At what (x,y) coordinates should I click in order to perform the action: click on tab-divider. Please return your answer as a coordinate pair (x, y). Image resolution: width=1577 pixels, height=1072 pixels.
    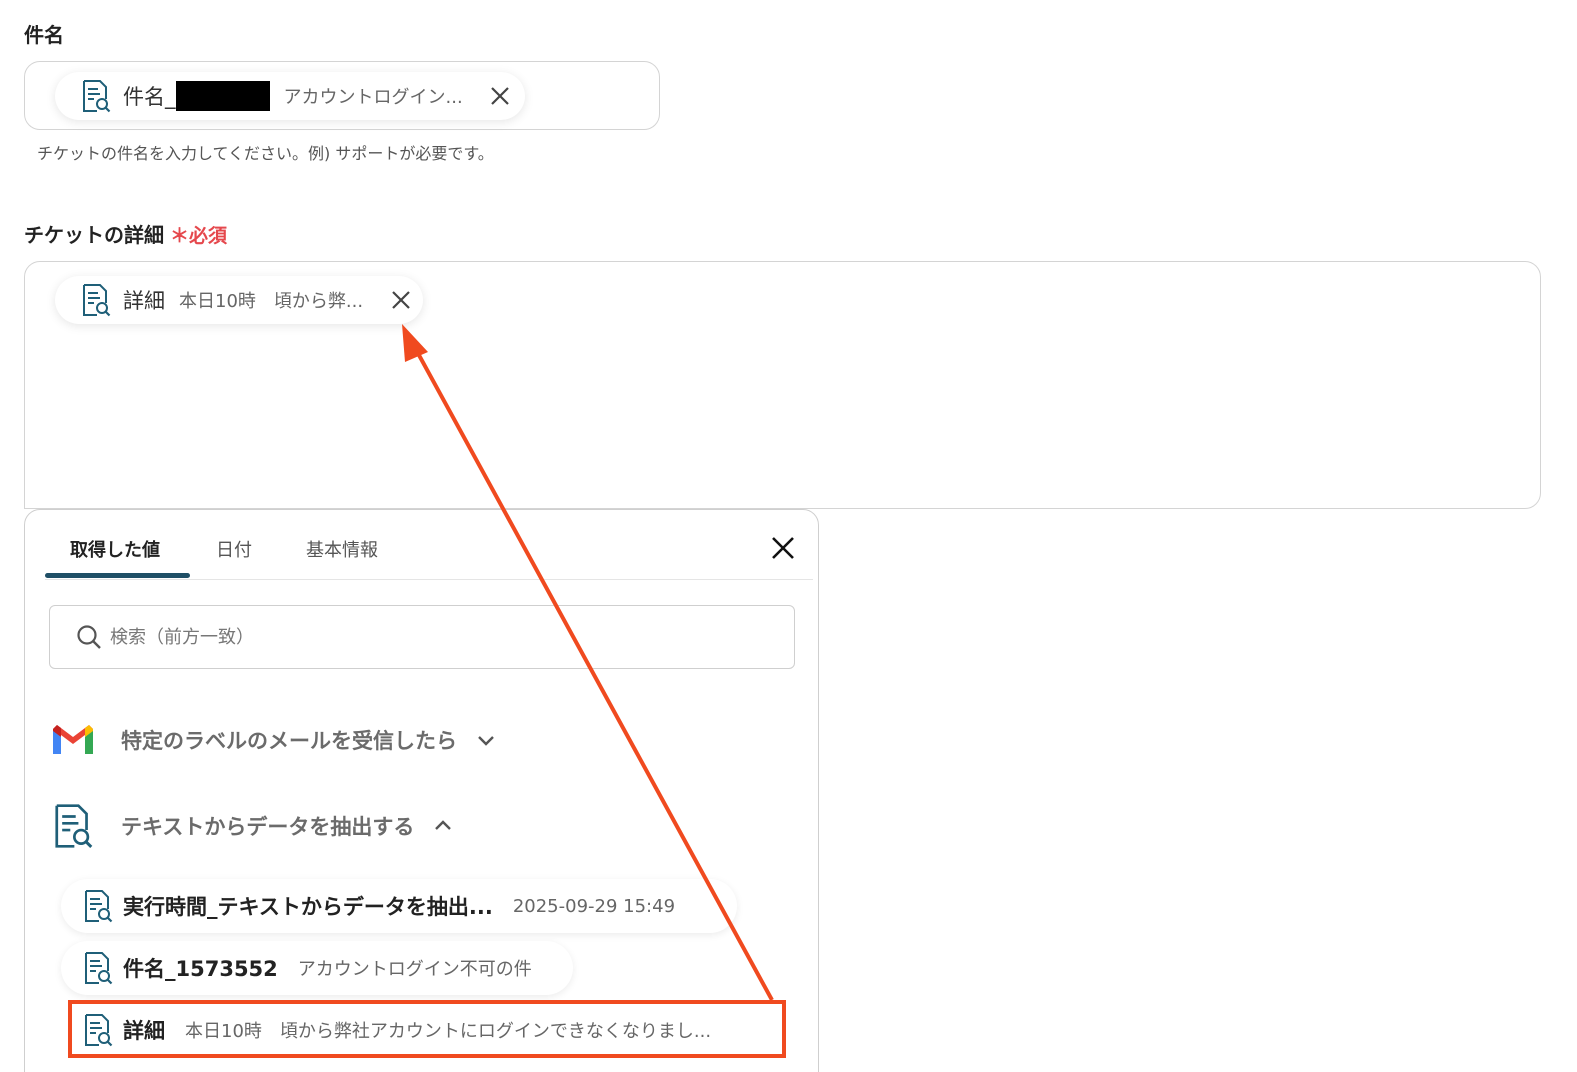
    Looking at the image, I should click on (429, 579).